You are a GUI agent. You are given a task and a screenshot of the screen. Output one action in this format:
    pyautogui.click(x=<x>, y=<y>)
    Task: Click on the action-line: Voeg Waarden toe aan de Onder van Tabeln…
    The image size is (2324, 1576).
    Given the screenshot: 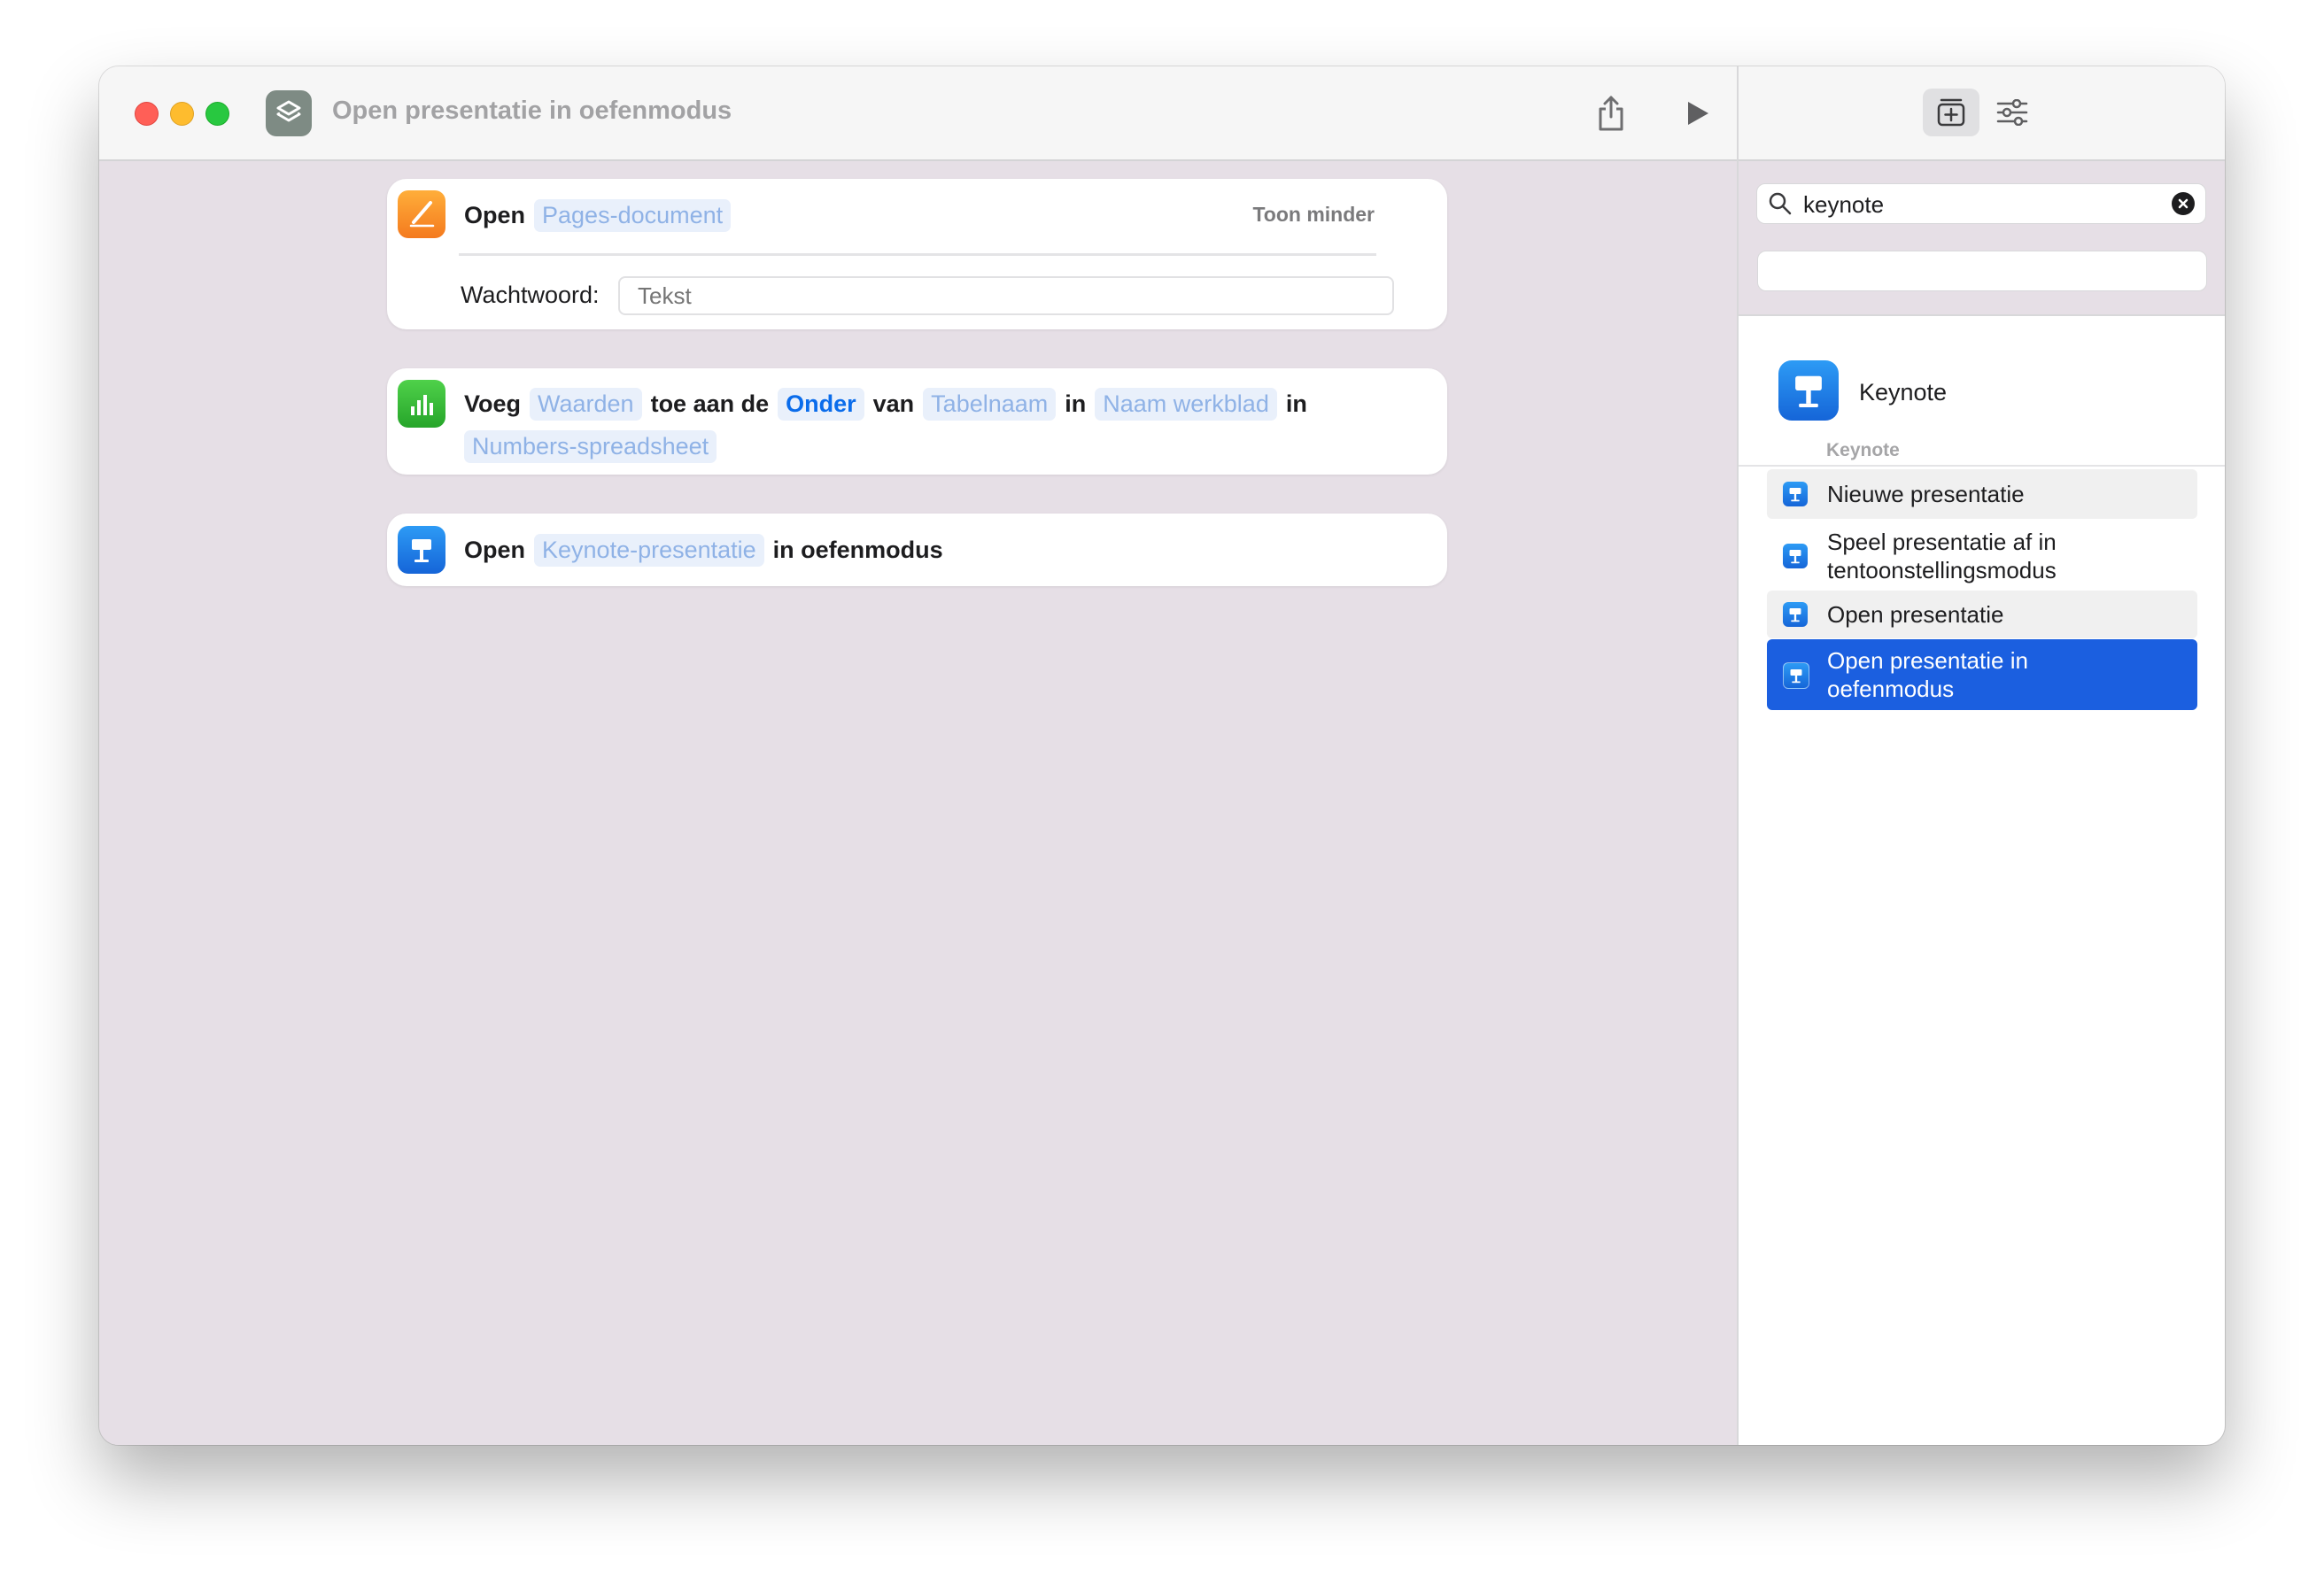 What is the action you would take?
    pyautogui.click(x=890, y=403)
    